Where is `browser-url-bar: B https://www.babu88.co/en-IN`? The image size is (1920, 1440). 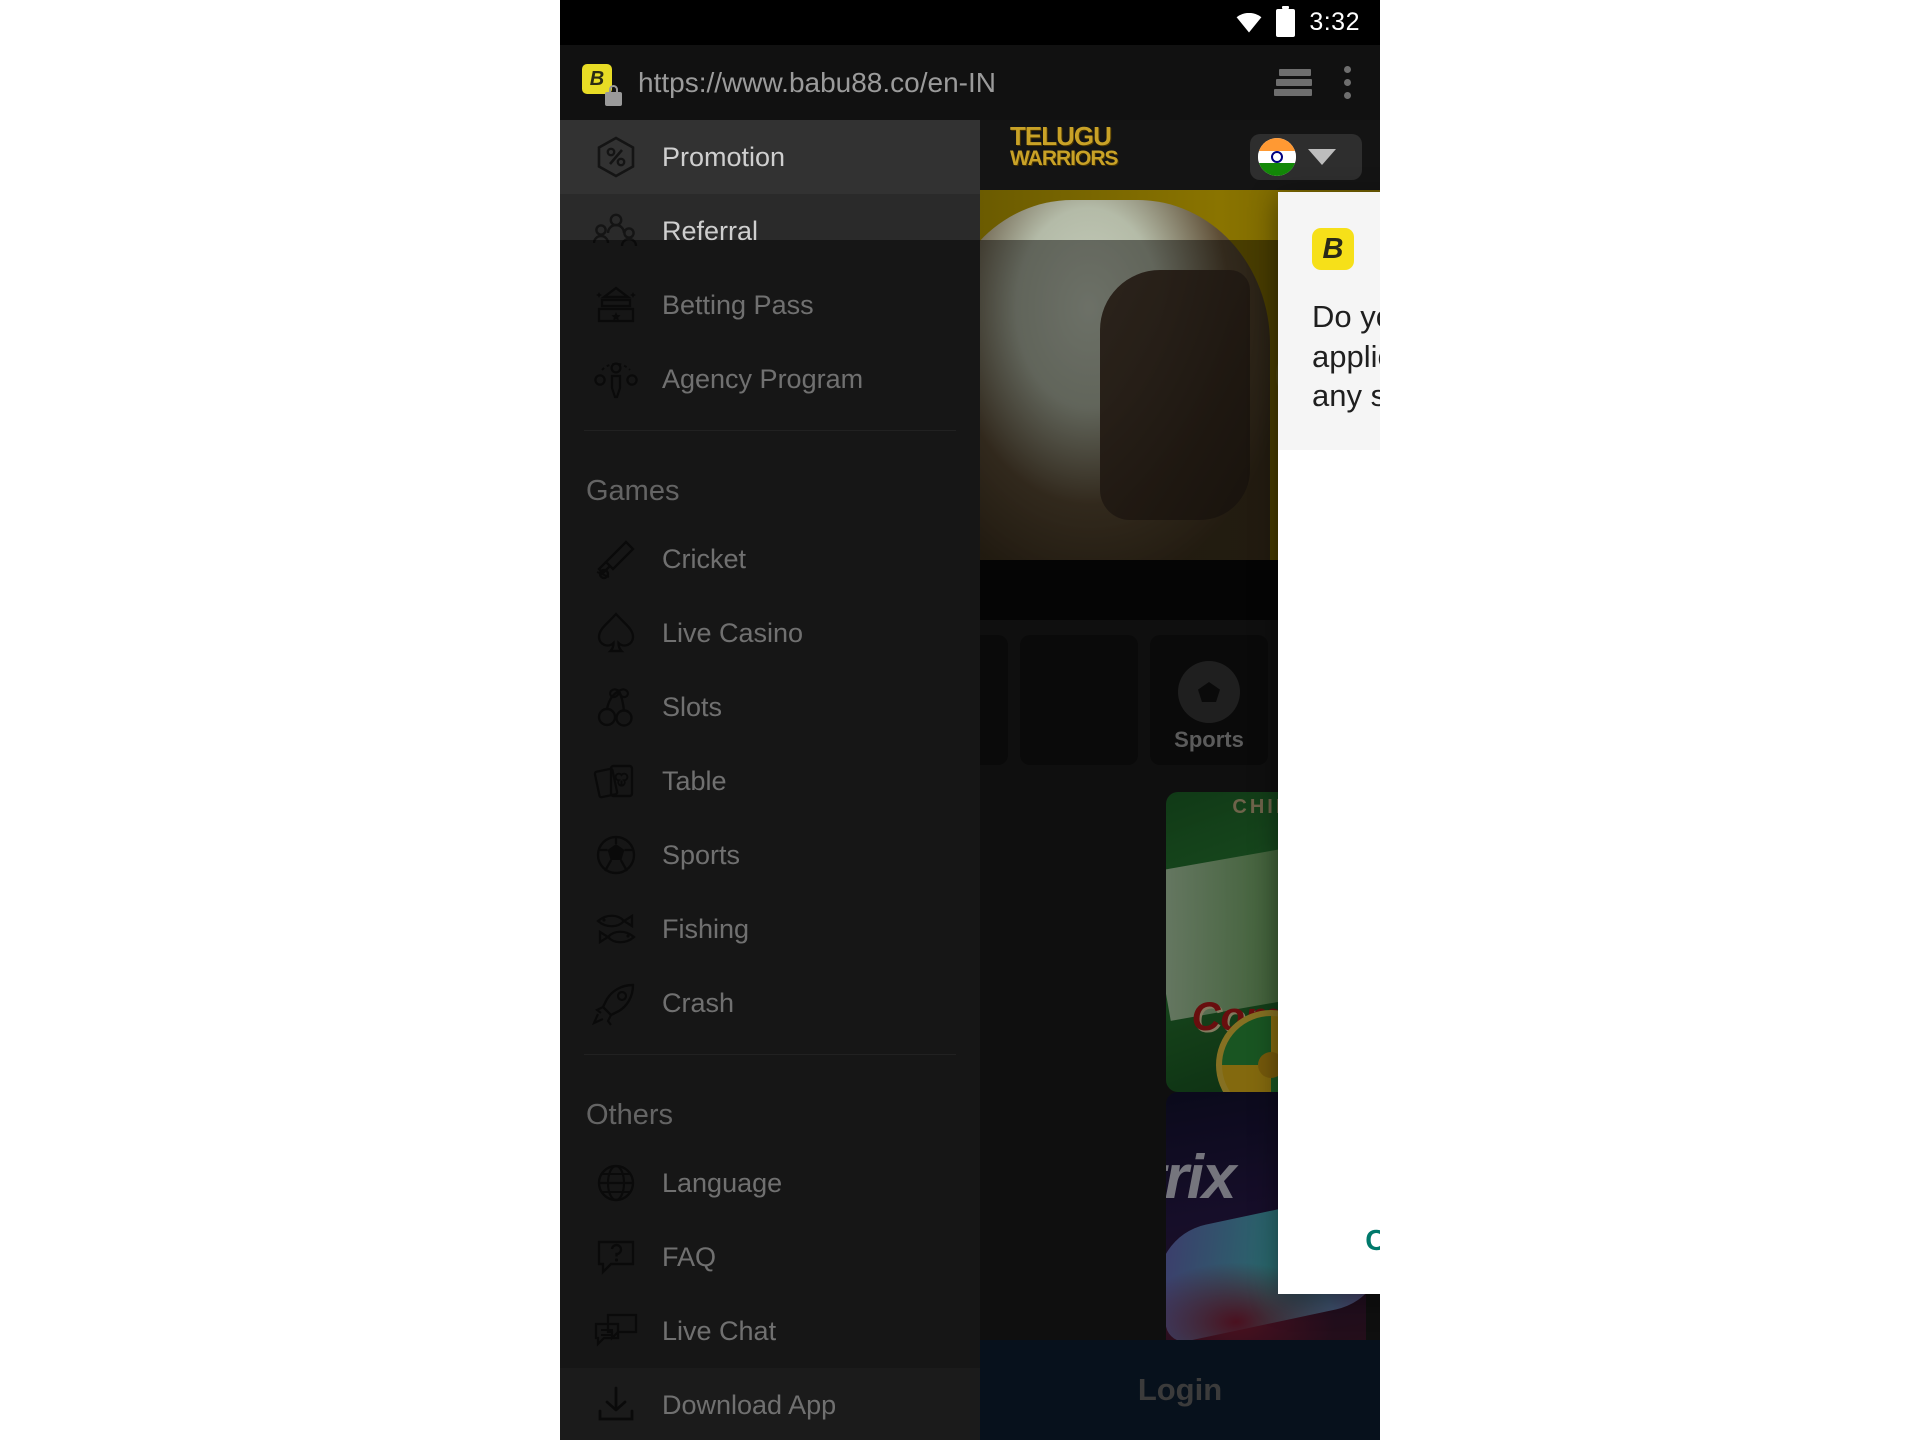
browser-url-bar: B https://www.babu88.co/en-IN is located at coordinates (970, 82).